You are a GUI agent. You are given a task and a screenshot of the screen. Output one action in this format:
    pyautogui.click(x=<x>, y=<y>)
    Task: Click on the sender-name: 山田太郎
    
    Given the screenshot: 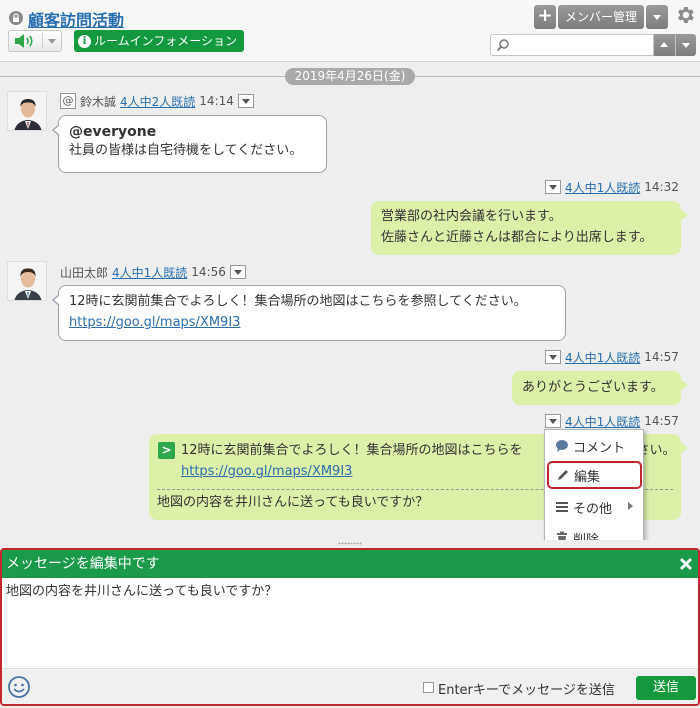 What is the action you would take?
    pyautogui.click(x=84, y=272)
    